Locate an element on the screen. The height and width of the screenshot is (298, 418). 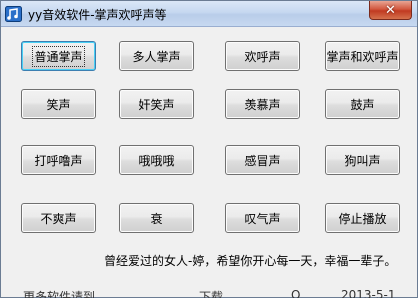
title-bar: yy音效软件-掌声欢呼声等 ✕ is located at coordinates (209, 14).